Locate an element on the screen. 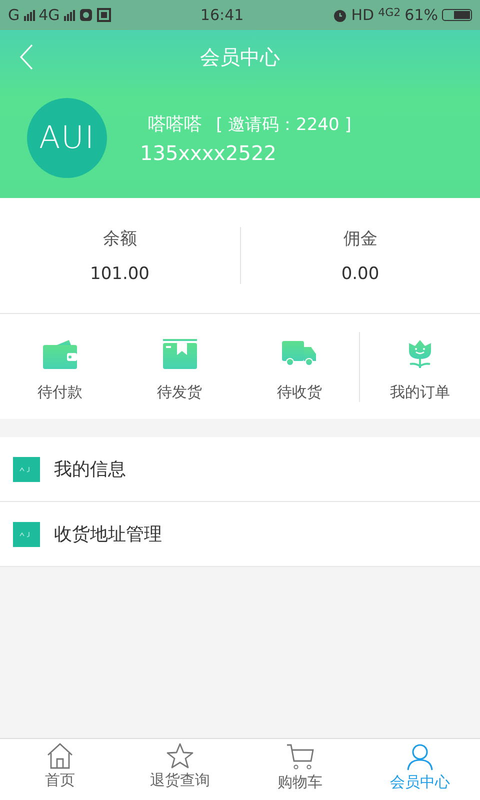 The height and width of the screenshot is (800, 480). tab: 首页 is located at coordinates (60, 769).